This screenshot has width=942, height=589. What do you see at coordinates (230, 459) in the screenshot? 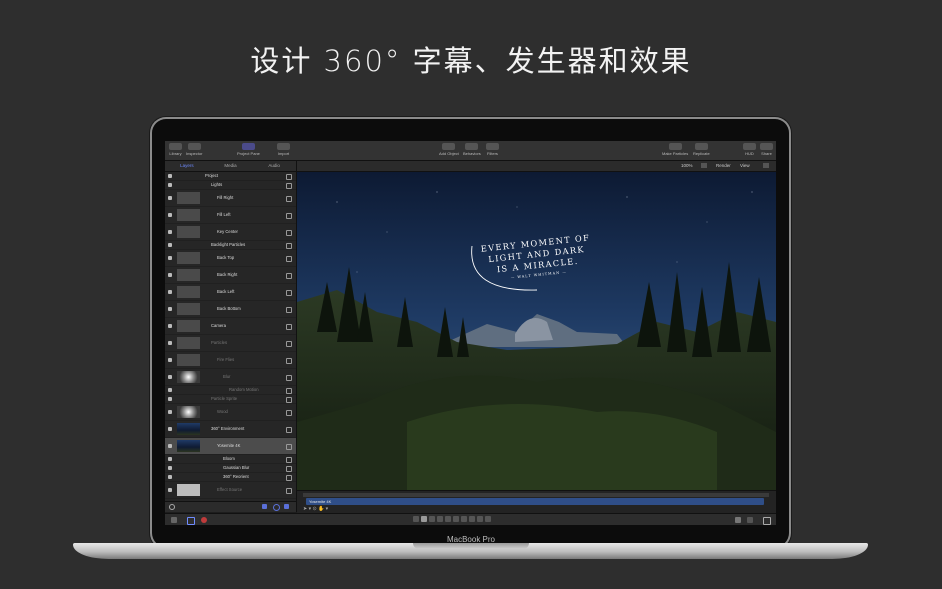
I see `layer-row: Bloom` at bounding box center [230, 459].